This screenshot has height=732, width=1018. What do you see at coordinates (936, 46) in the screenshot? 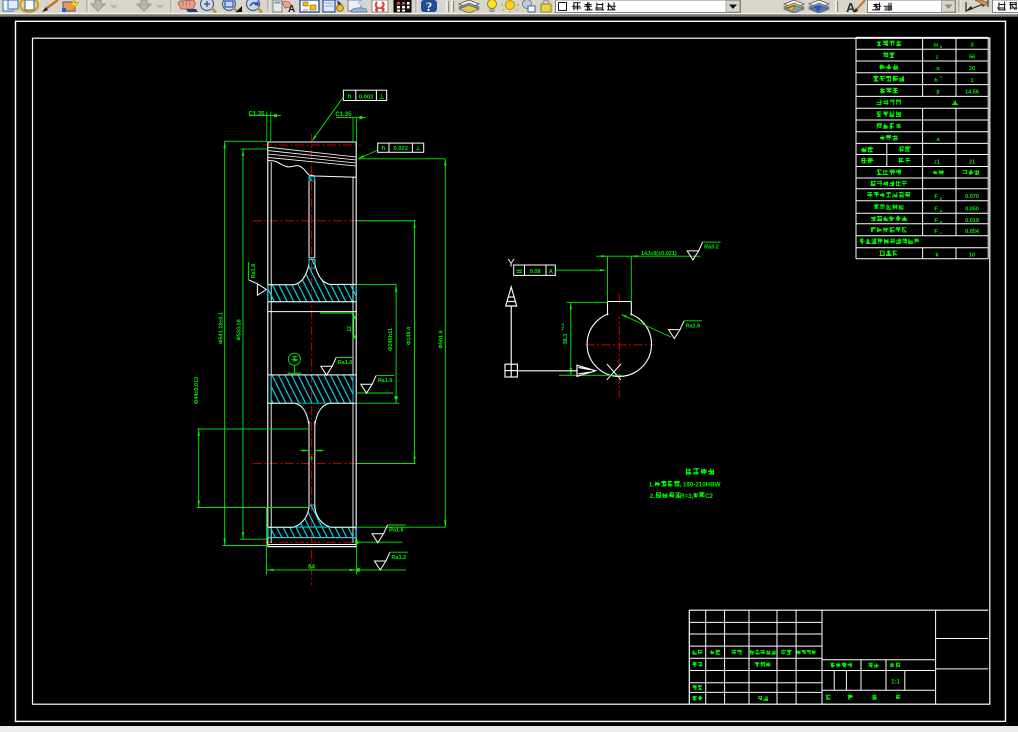
I see `svg-text: m` at bounding box center [936, 46].